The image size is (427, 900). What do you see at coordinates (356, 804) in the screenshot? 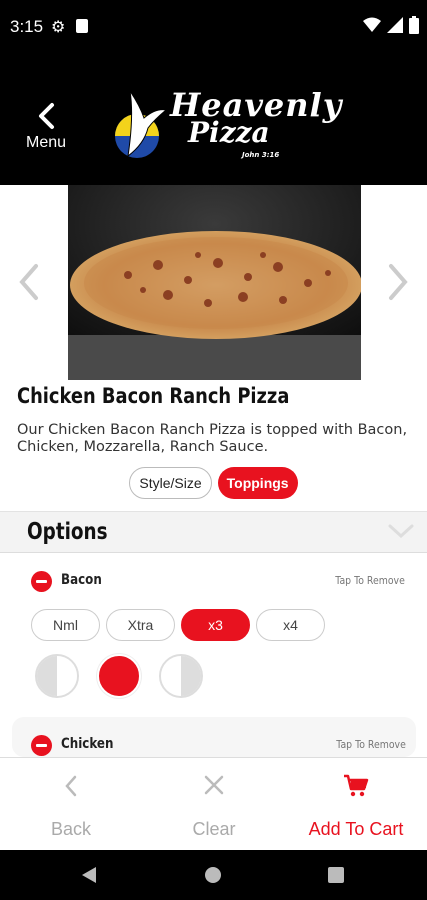
I see `add-to-cart-button: Add To Cart` at bounding box center [356, 804].